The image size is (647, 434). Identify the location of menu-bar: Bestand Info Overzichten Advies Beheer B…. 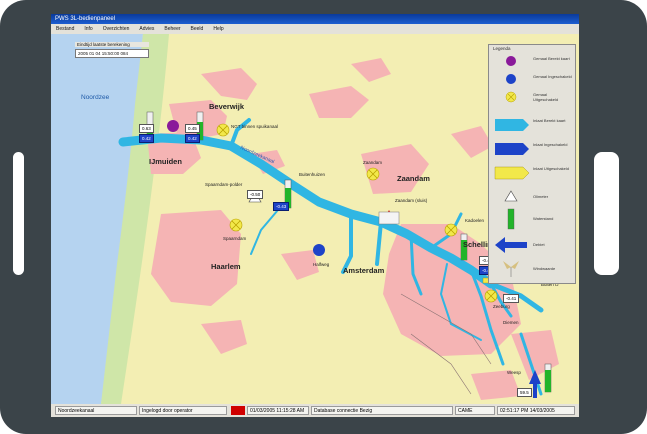
(315, 29).